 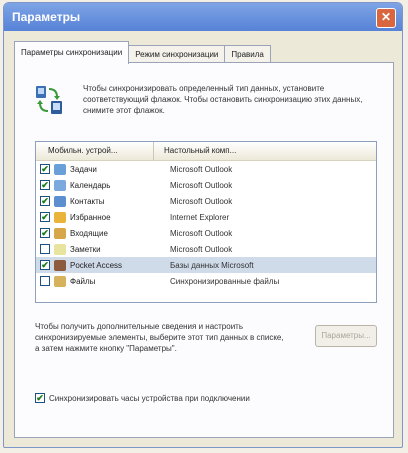 What do you see at coordinates (90, 217) in the screenshot?
I see `item-name: Избранное` at bounding box center [90, 217].